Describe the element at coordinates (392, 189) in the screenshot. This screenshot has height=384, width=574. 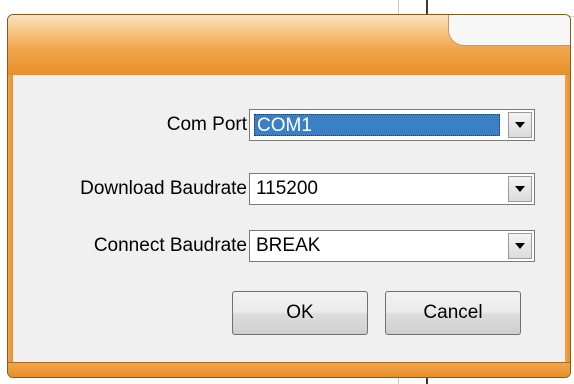
I see `download-baudrate-select: 115200` at that location.